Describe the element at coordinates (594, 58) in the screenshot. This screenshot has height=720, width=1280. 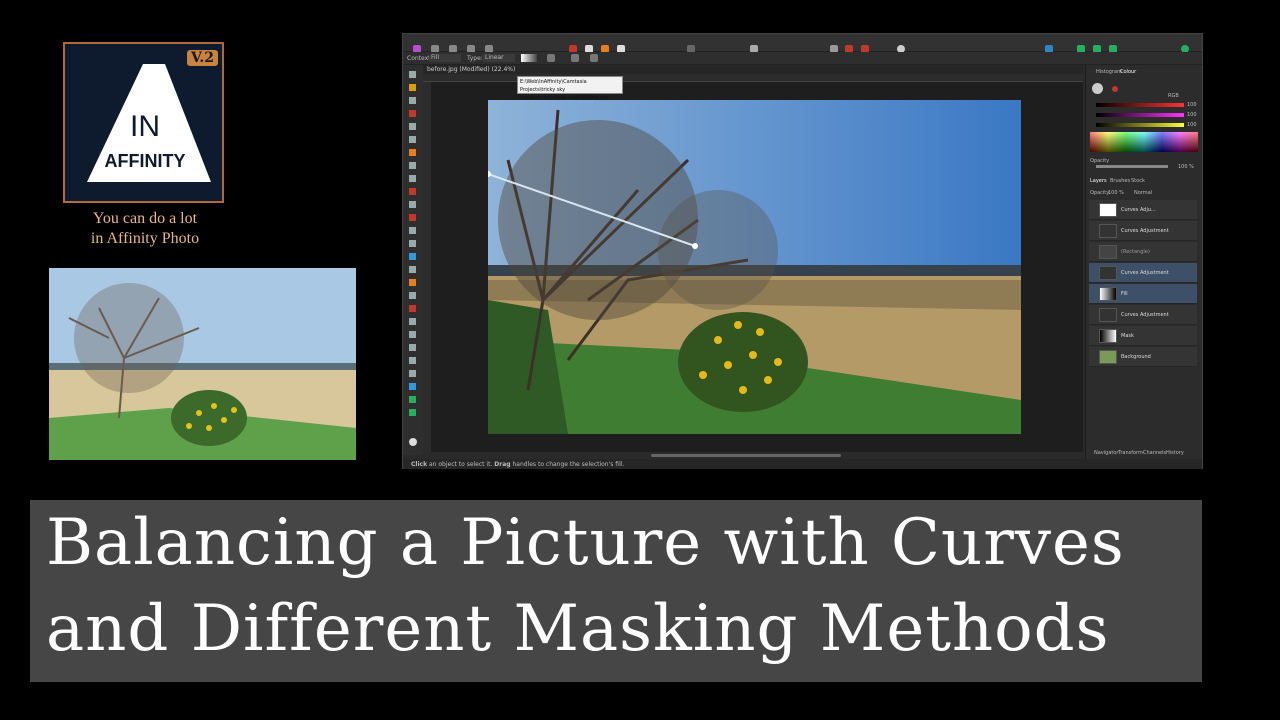
I see `align-icon` at that location.